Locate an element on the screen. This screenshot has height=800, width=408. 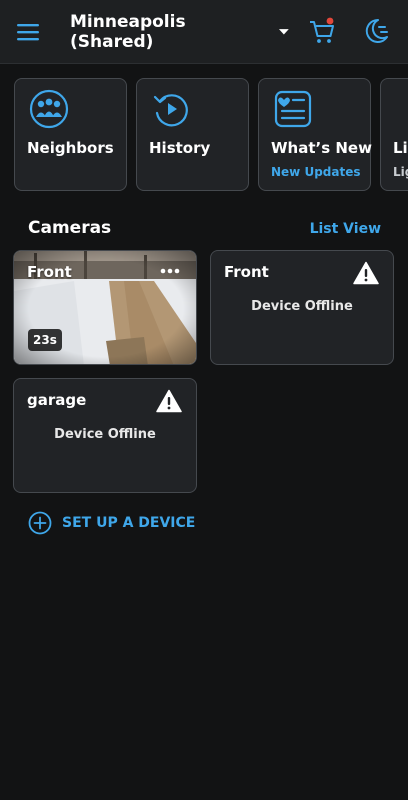
tile-sublabel: New Updates is located at coordinates (316, 172).